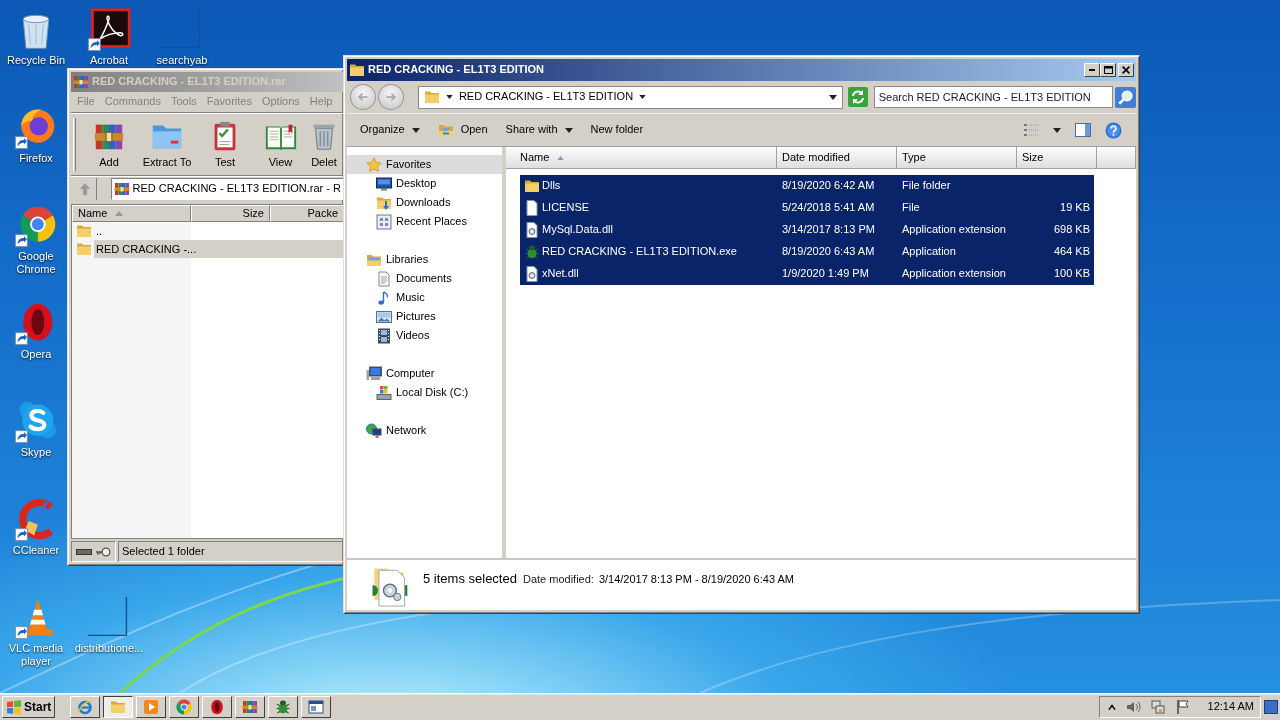 Image resolution: width=1280 pixels, height=720 pixels. I want to click on close-button, so click(1126, 70).